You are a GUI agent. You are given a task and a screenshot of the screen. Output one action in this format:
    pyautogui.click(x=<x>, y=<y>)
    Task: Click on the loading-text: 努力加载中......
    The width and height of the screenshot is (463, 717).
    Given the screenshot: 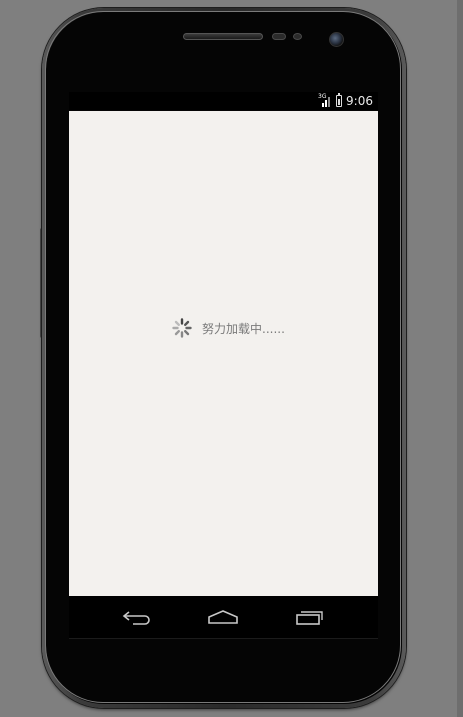 What is the action you would take?
    pyautogui.click(x=243, y=328)
    